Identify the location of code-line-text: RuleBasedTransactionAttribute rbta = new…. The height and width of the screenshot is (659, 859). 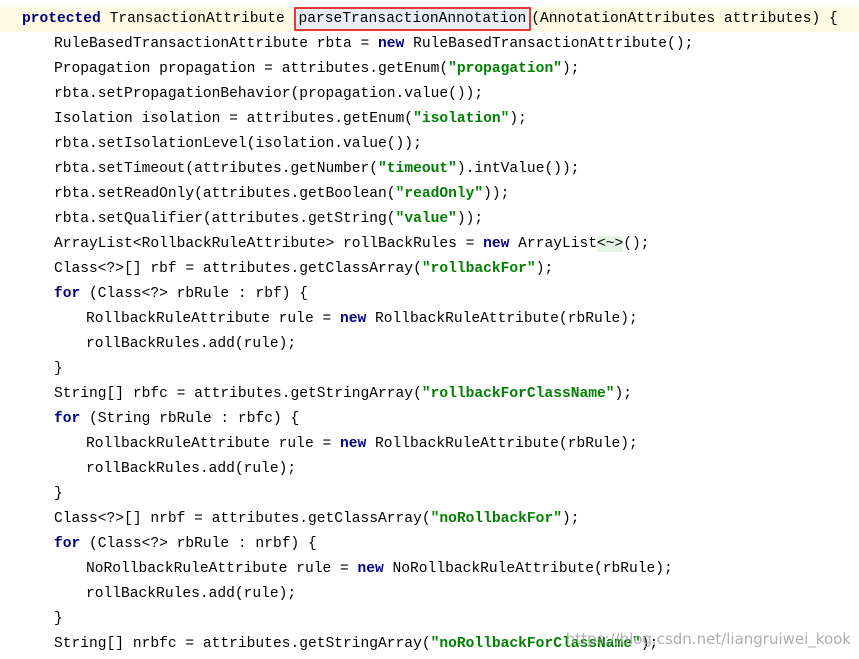
(373, 44).